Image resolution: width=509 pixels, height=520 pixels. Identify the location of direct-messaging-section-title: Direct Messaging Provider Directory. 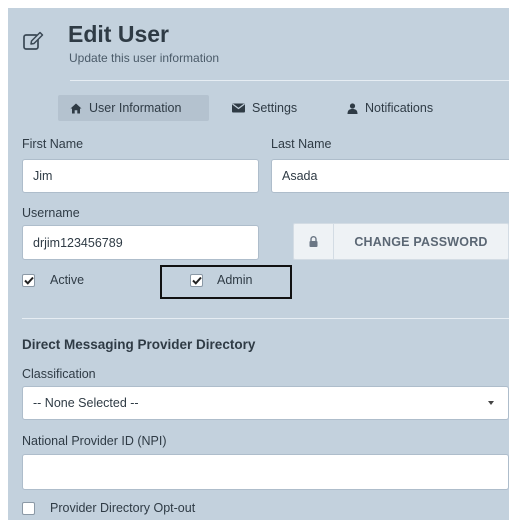
(139, 344).